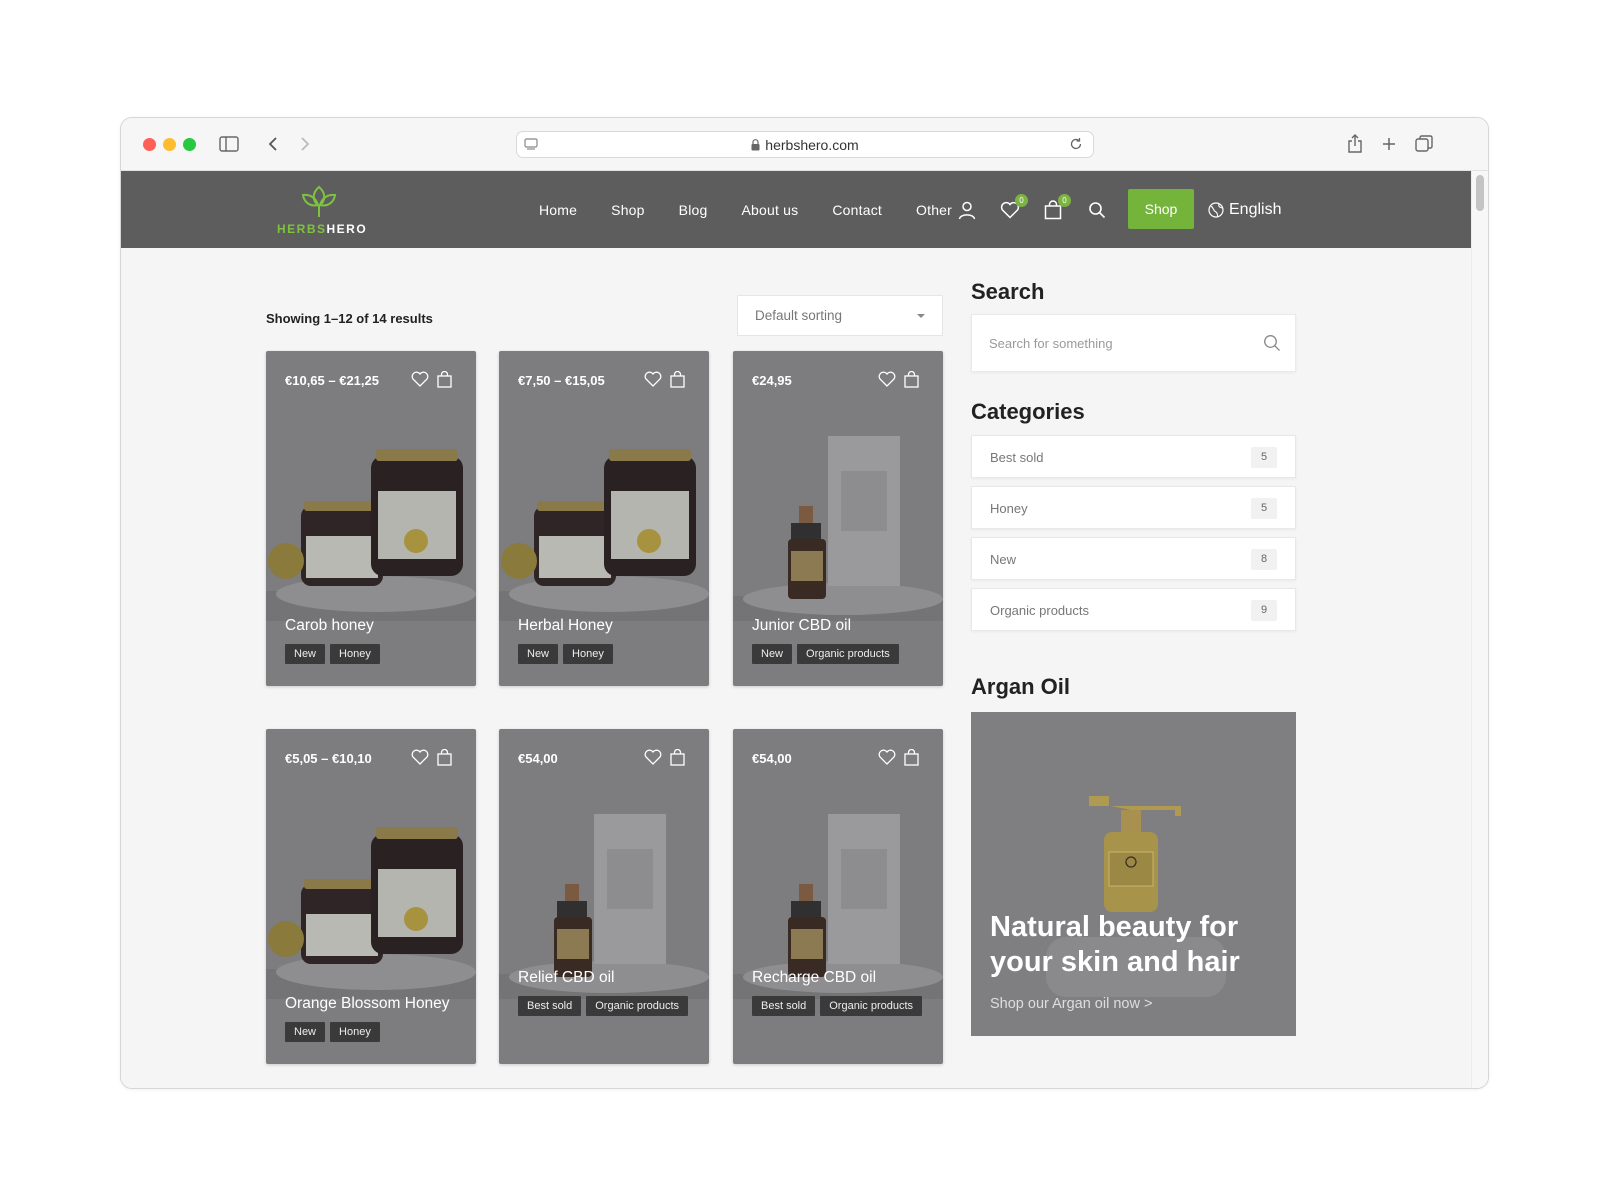  What do you see at coordinates (1051, 343) in the screenshot?
I see `search-placeholder: Search for something` at bounding box center [1051, 343].